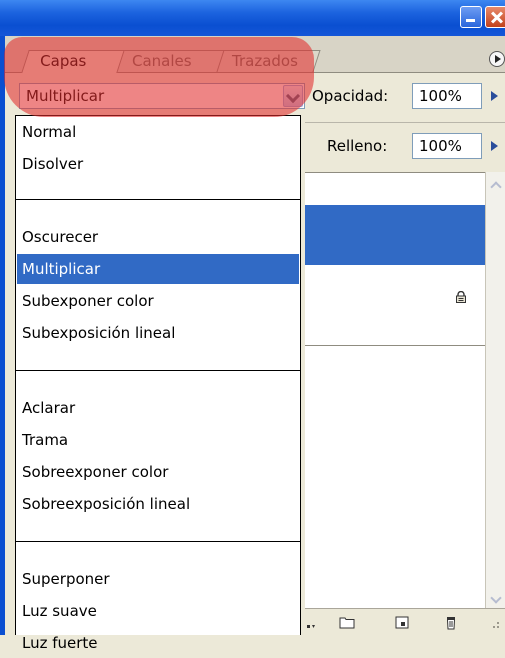 The image size is (505, 658). Describe the element at coordinates (395, 305) in the screenshot. I see `layer-row` at that location.